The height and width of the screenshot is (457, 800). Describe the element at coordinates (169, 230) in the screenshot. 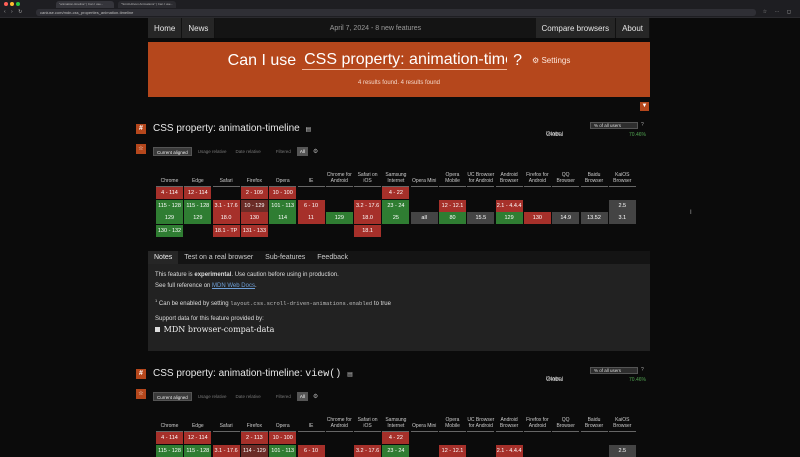

I see `version-cell: 130 - 132` at that location.